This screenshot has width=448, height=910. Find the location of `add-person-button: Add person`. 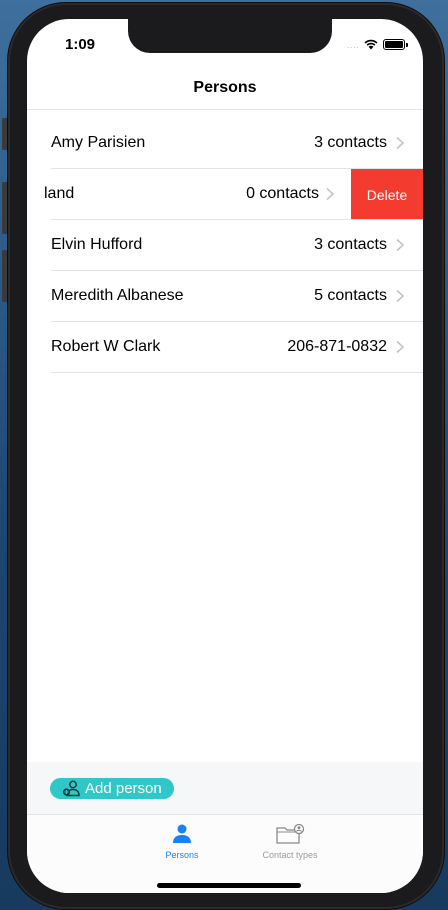

add-person-button: Add person is located at coordinates (112, 788).